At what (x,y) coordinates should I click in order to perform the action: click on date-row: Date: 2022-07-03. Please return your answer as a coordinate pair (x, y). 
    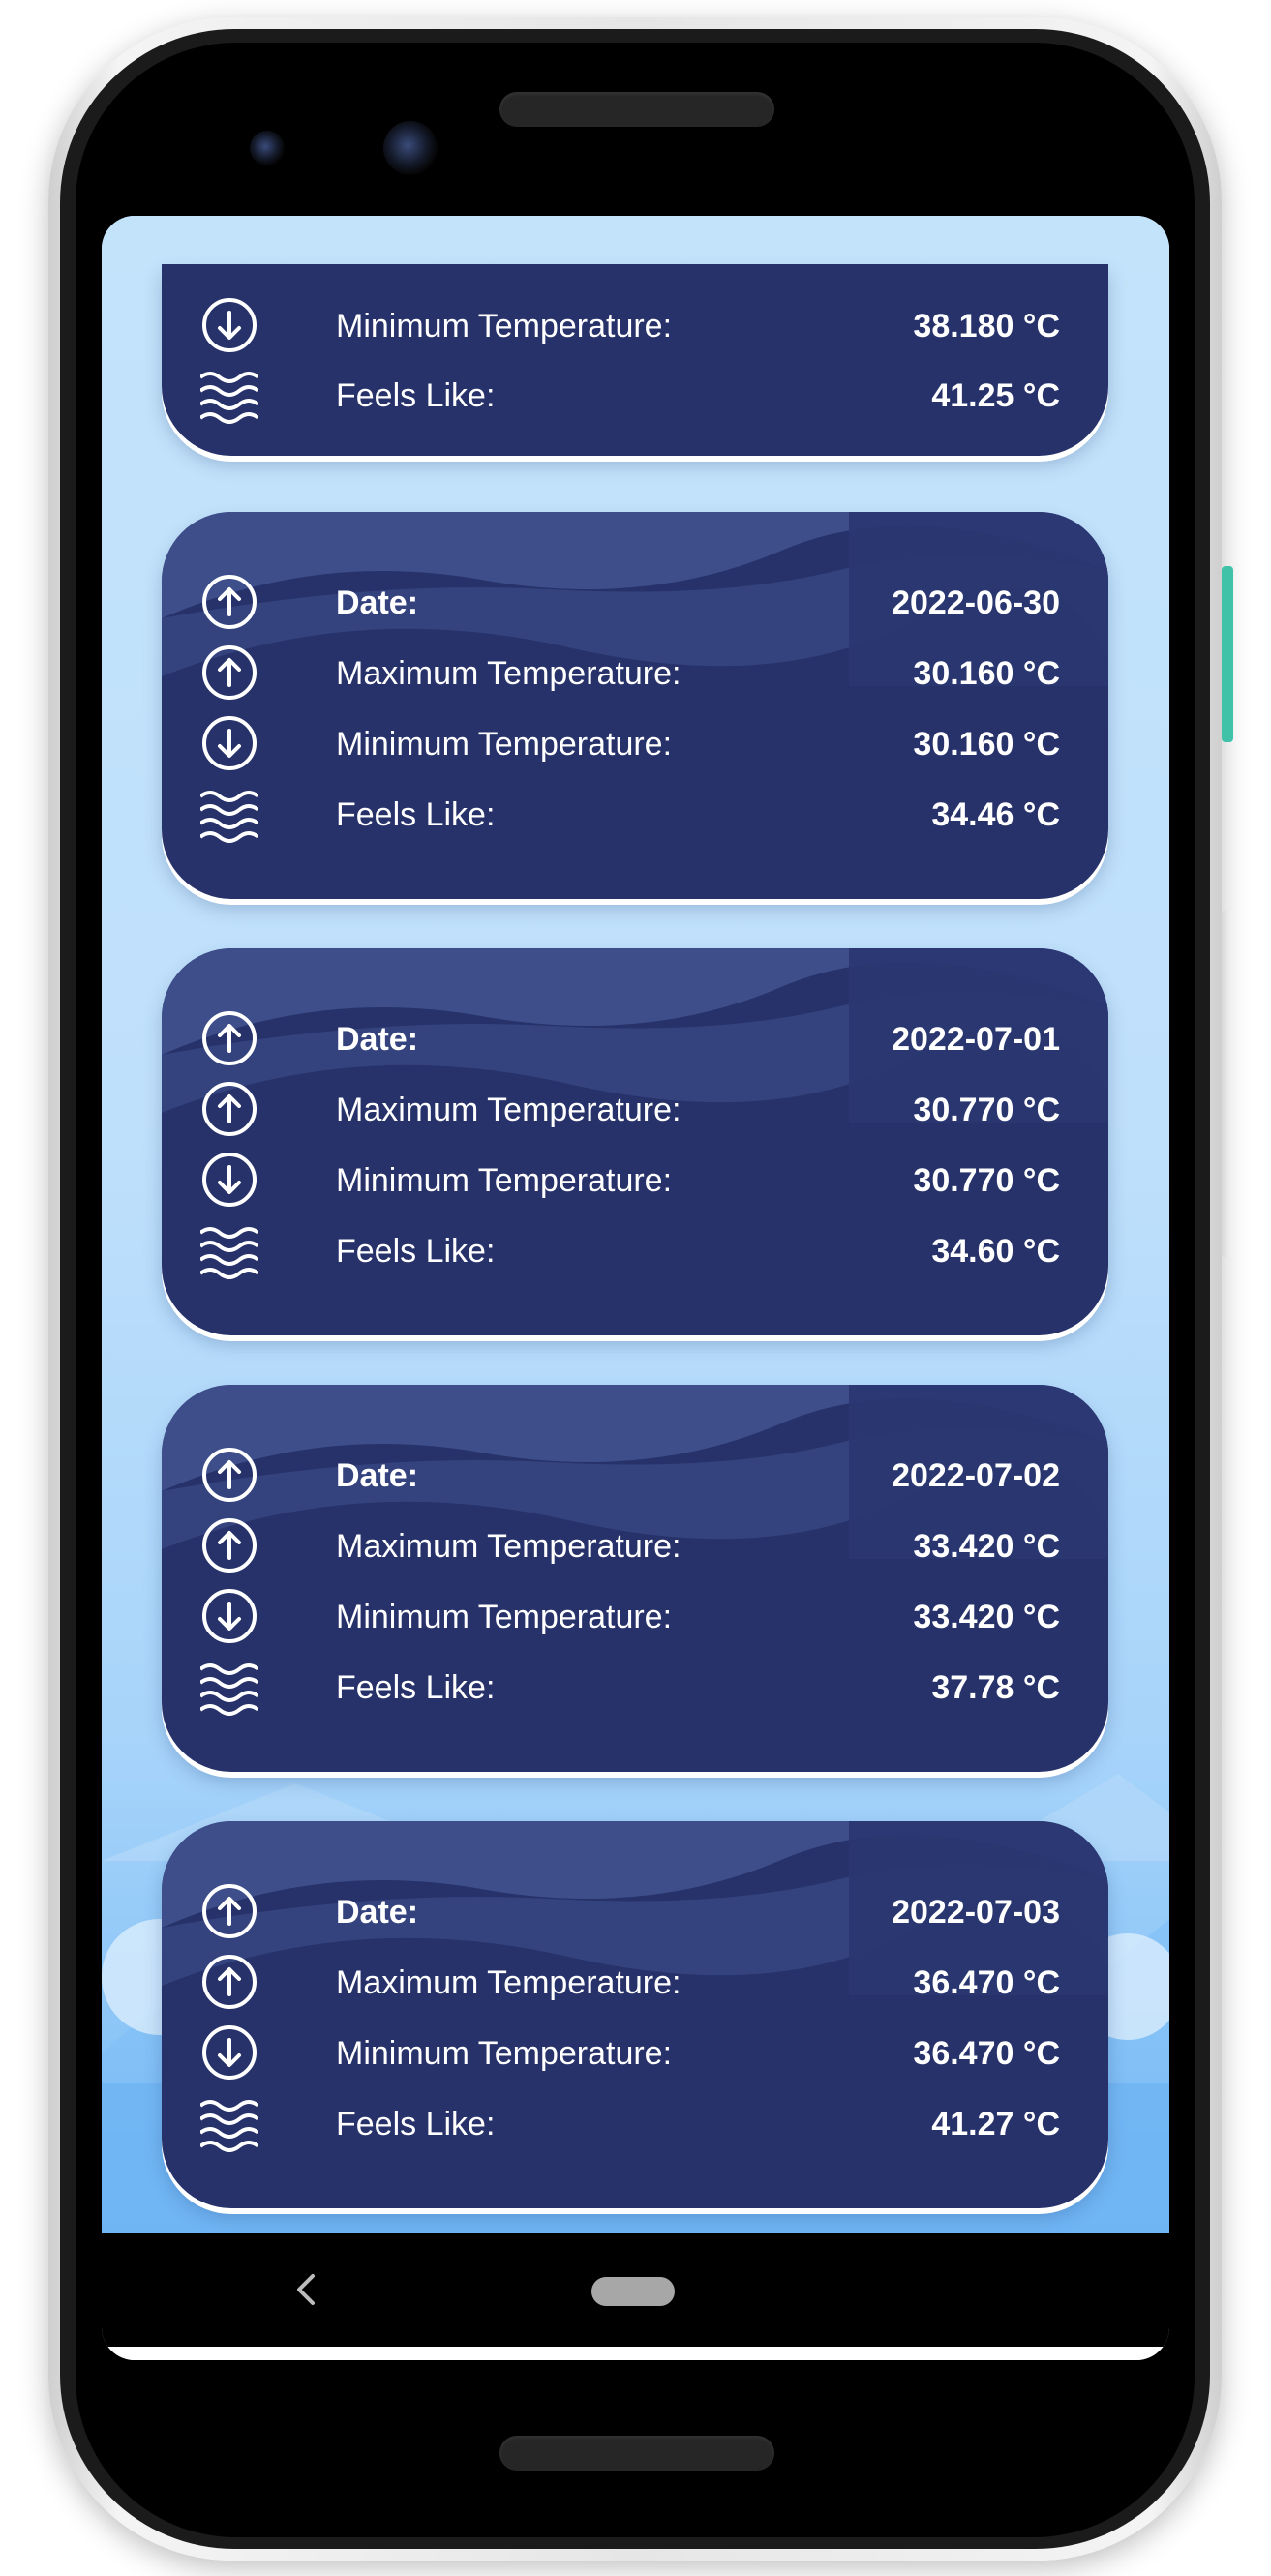
    Looking at the image, I should click on (636, 1911).